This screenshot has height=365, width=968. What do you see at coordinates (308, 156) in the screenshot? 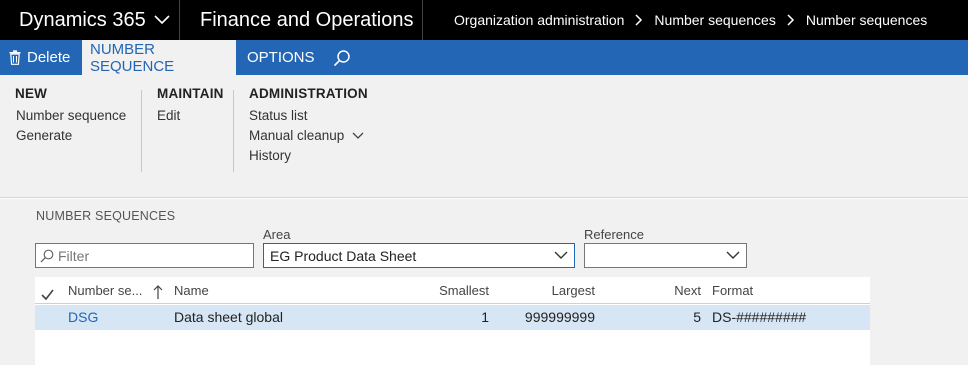
I see `history-button: History` at bounding box center [308, 156].